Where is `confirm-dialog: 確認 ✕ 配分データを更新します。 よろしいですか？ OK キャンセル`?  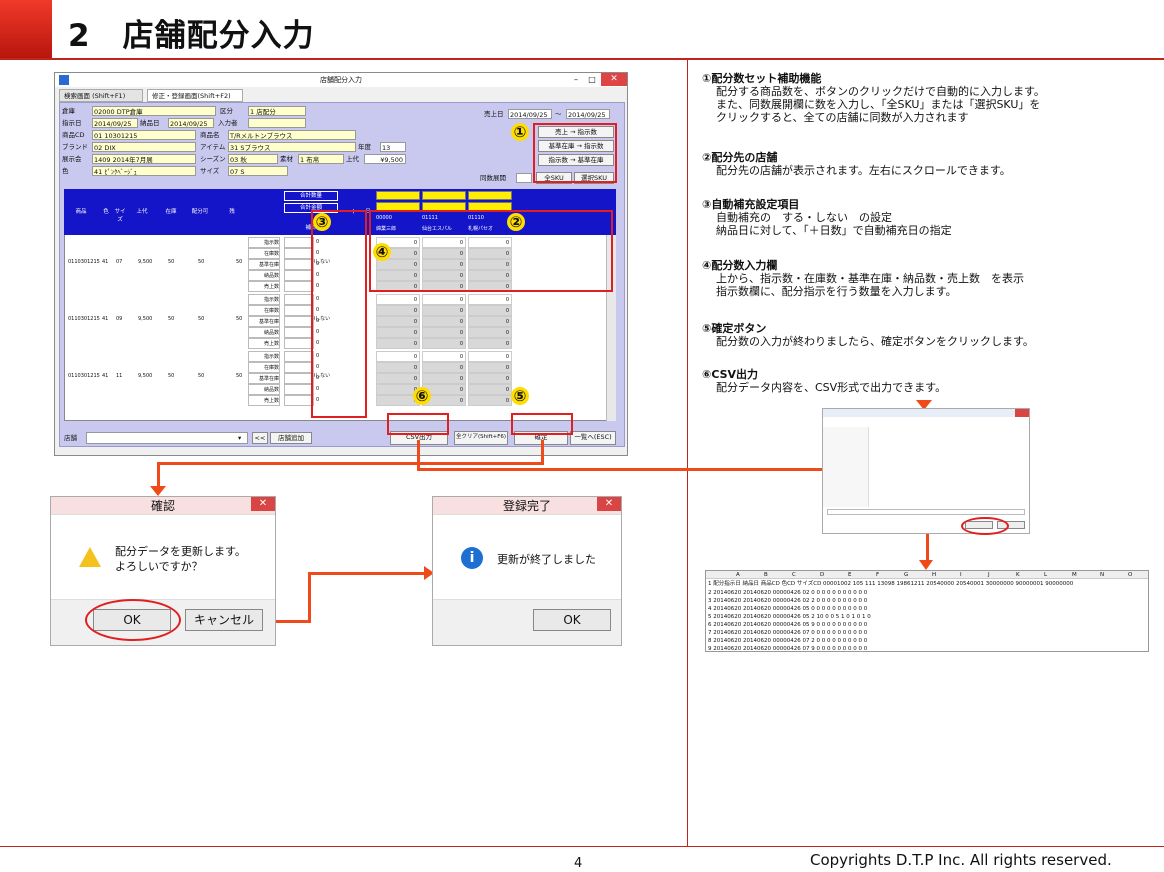 confirm-dialog: 確認 ✕ 配分データを更新します。 よろしいですか？ OK キャンセル is located at coordinates (163, 571).